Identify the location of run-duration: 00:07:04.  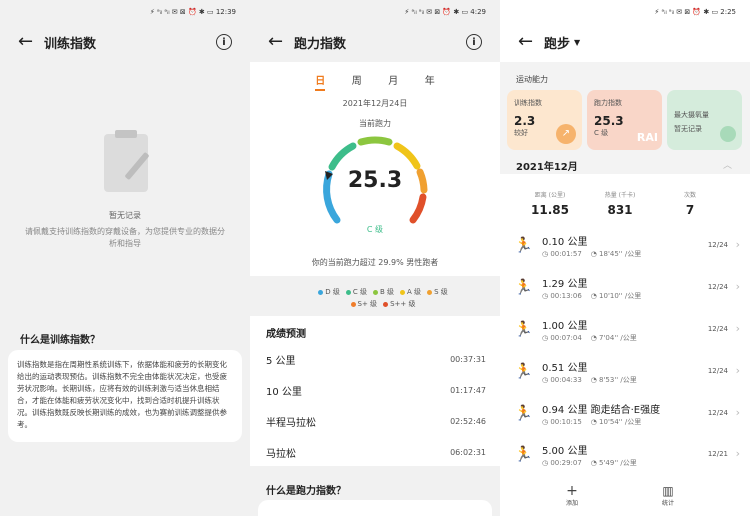
(566, 338).